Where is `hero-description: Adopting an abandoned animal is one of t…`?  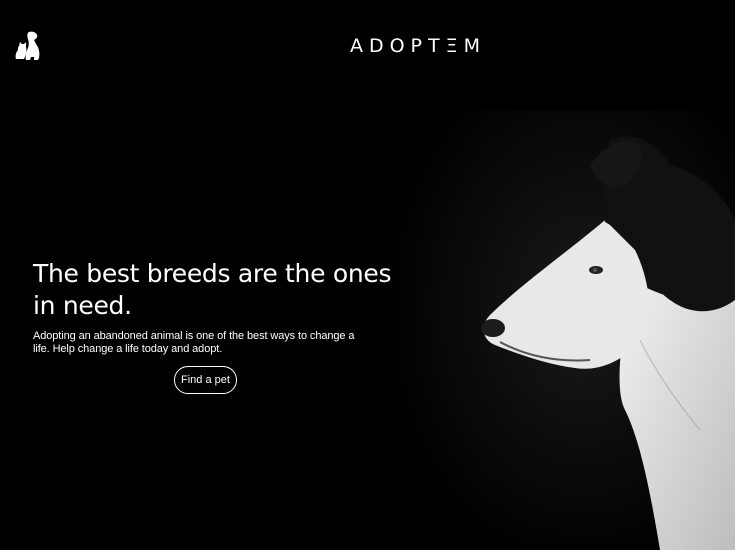
hero-description: Adopting an abandoned animal is one of t… is located at coordinates (194, 342).